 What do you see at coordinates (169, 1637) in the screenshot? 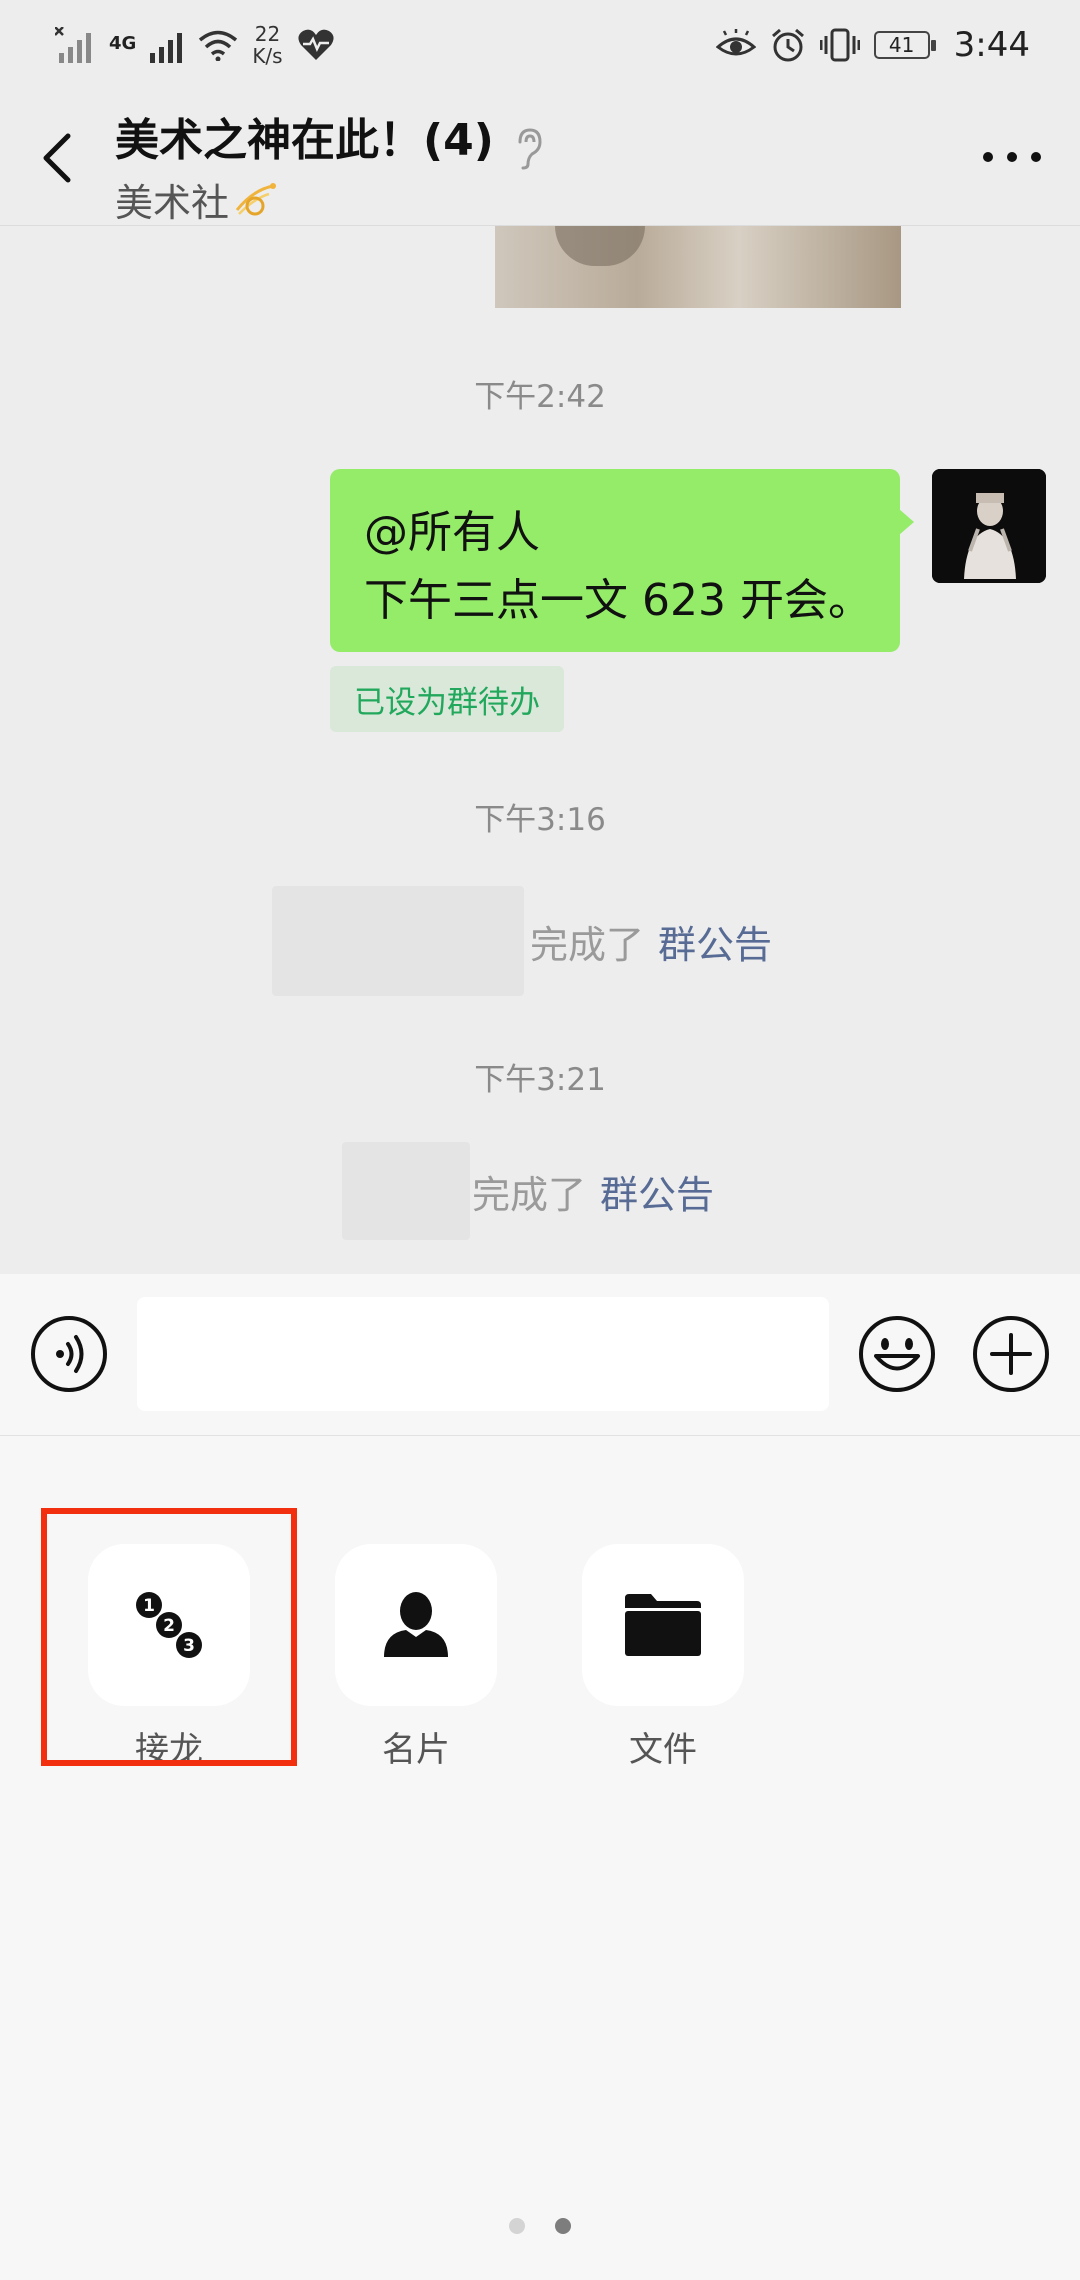
I see `highlight-box` at bounding box center [169, 1637].